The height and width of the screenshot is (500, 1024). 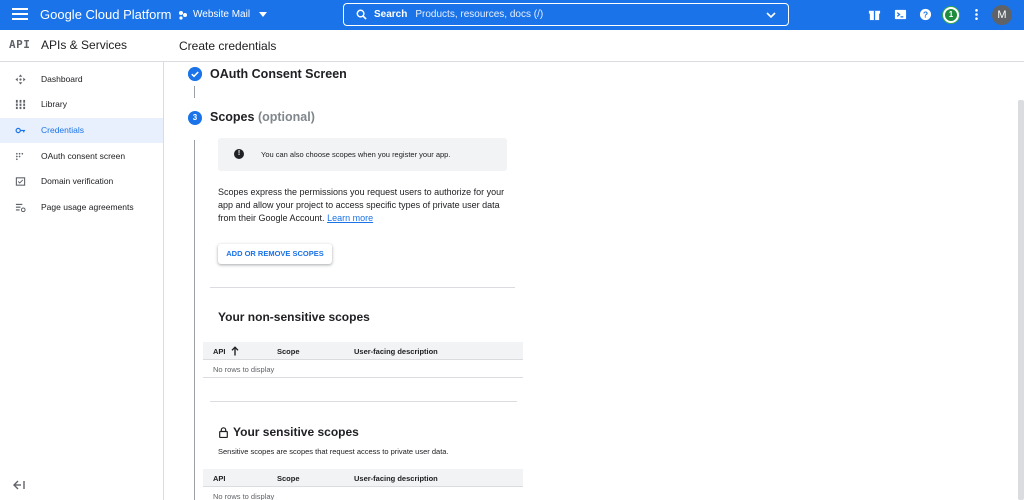 I want to click on key-icon, so click(x=20, y=130).